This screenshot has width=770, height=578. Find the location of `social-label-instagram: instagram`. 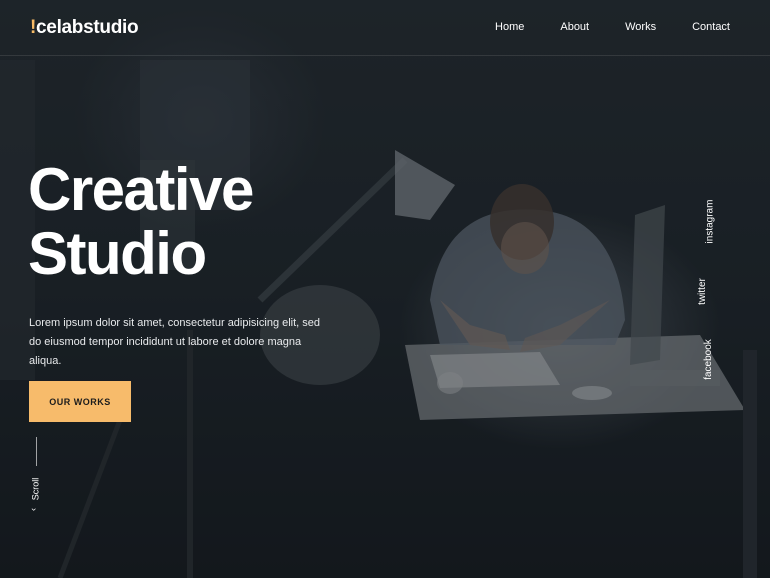

social-label-instagram: instagram is located at coordinates (710, 221).